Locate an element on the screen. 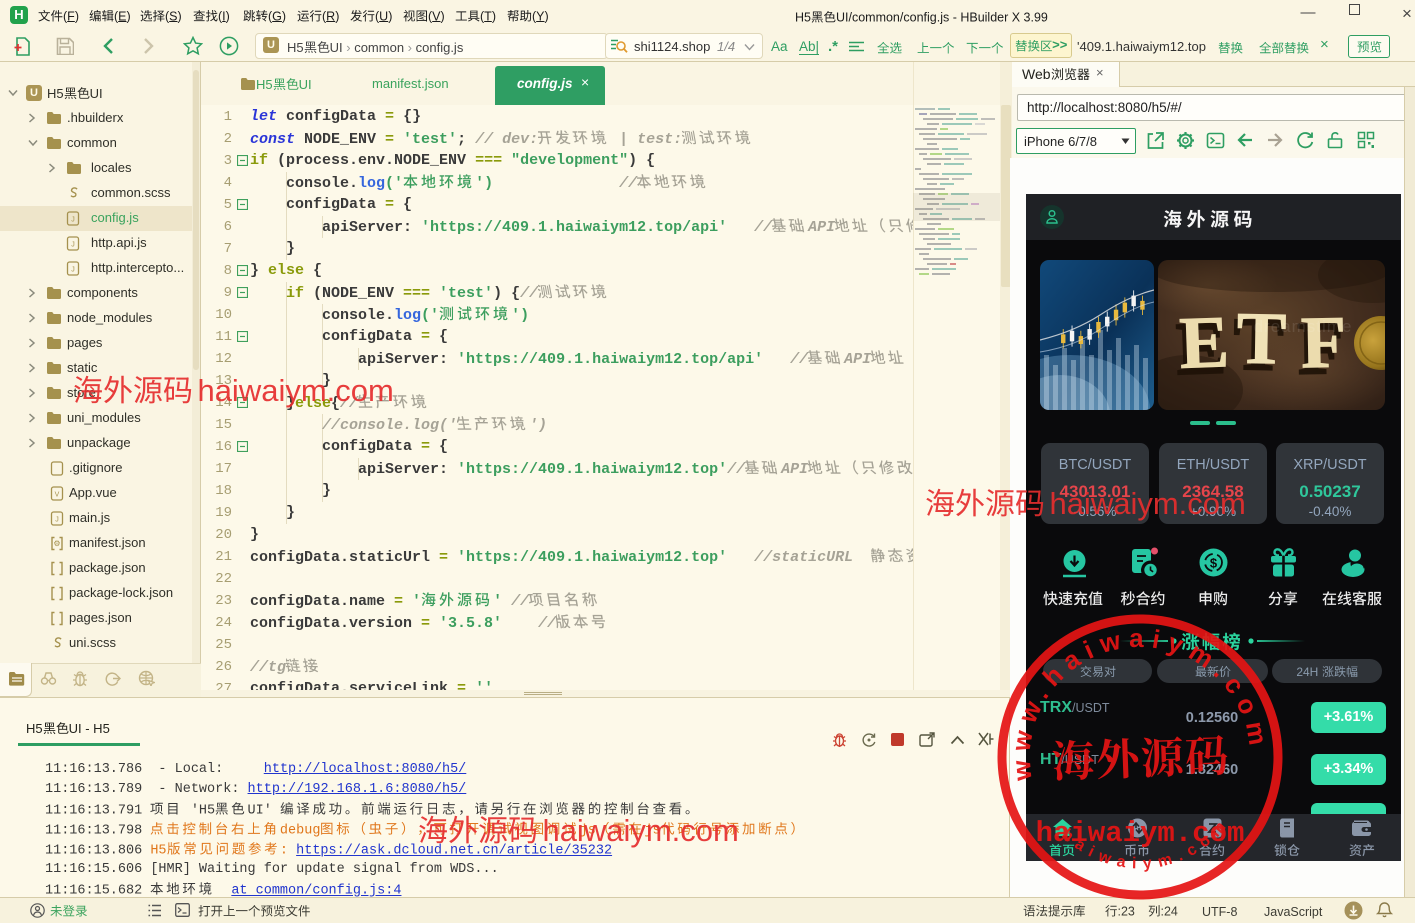 Image resolution: width=1415 pixels, height=923 pixels. svg-text: haiwaiym.com is located at coordinates (1140, 833).